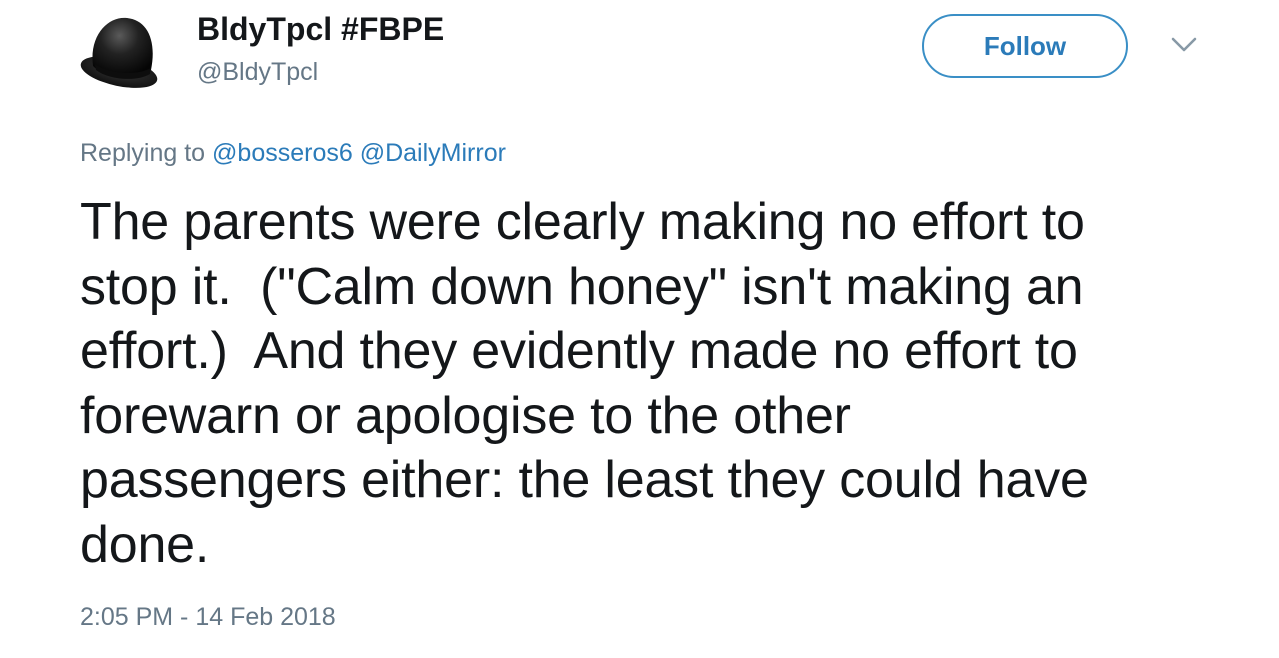 This screenshot has height=658, width=1279. I want to click on tweet-timestamp: 2:05 PM - 14 Feb 2018, so click(208, 617).